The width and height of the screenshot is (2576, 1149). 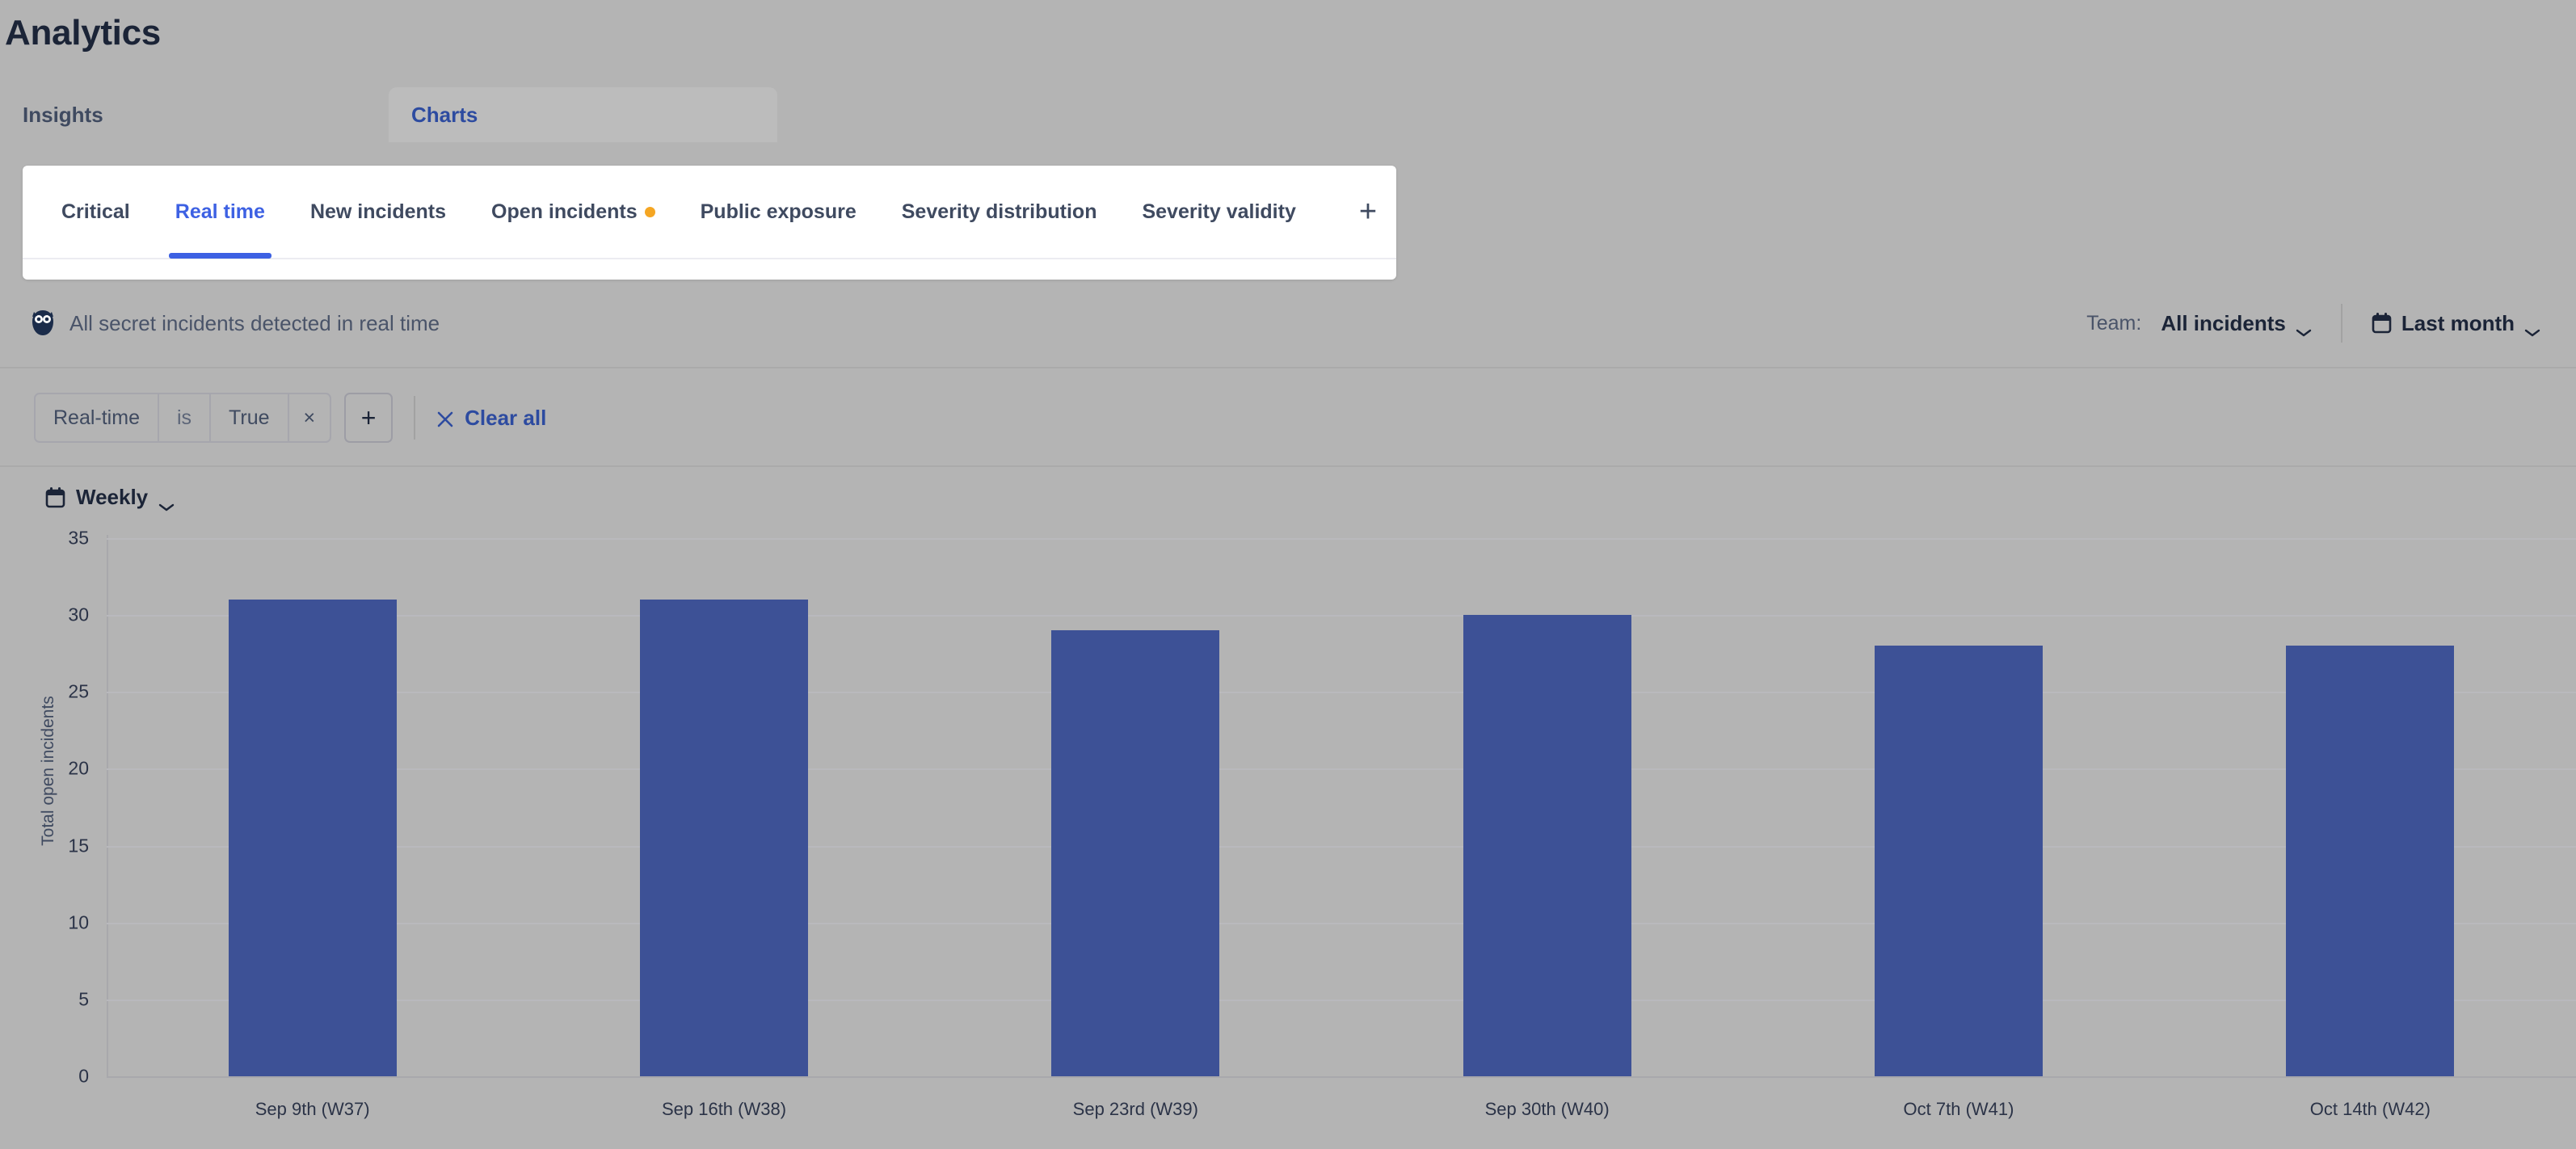 I want to click on control-divider, so click(x=2341, y=323).